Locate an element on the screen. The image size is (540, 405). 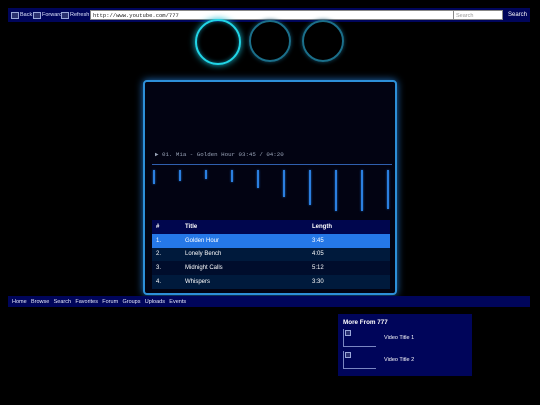
back-icon is located at coordinates (15, 15).